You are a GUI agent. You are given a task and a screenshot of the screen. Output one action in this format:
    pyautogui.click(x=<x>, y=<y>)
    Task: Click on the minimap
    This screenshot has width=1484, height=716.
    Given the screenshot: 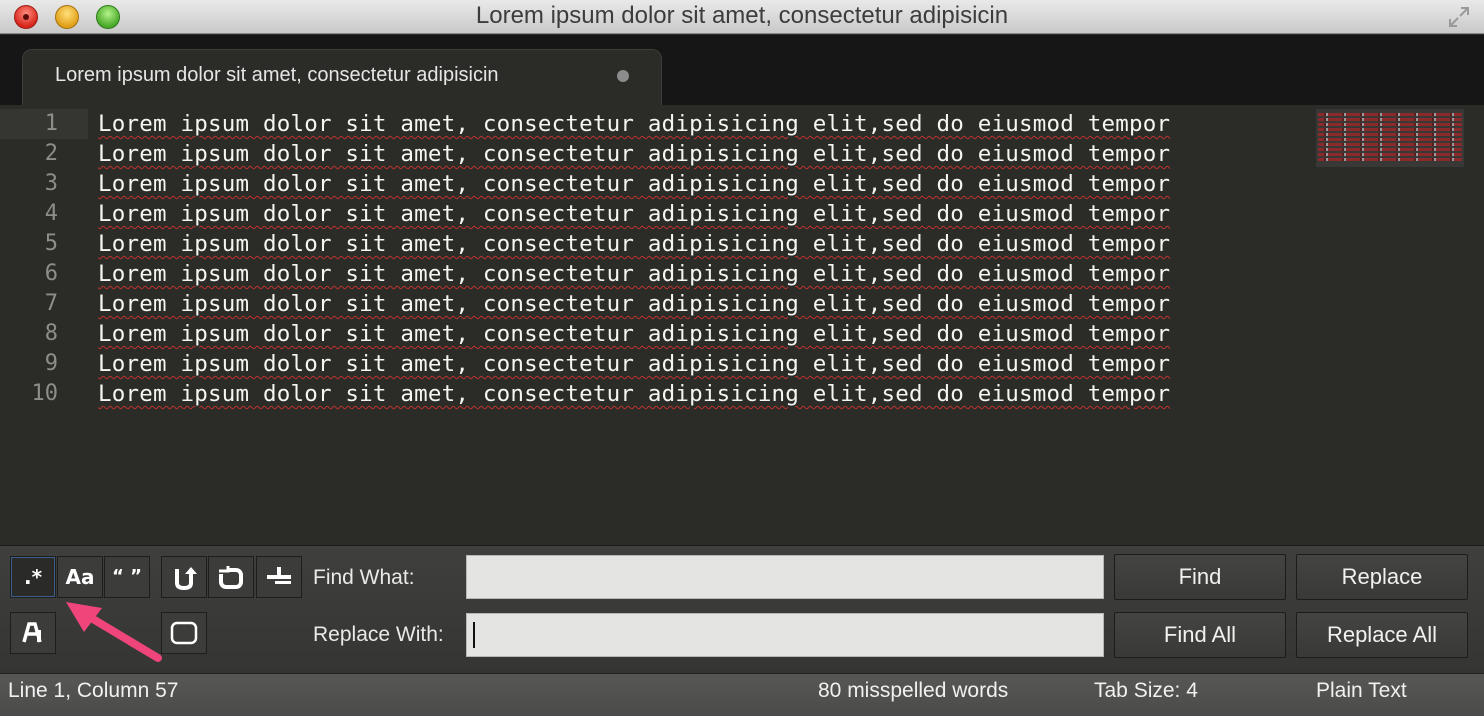 What is the action you would take?
    pyautogui.click(x=1390, y=138)
    